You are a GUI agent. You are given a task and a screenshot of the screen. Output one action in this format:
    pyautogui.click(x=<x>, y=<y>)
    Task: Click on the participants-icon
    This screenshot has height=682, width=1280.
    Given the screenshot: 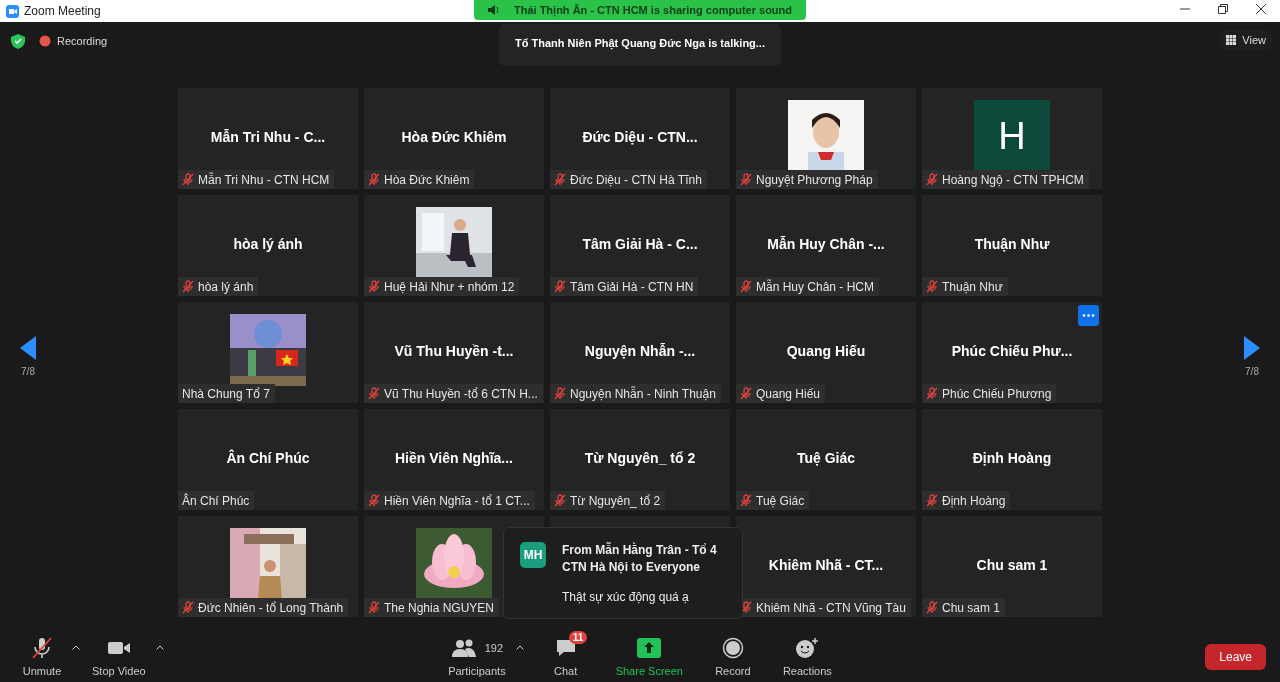 What is the action you would take?
    pyautogui.click(x=463, y=648)
    